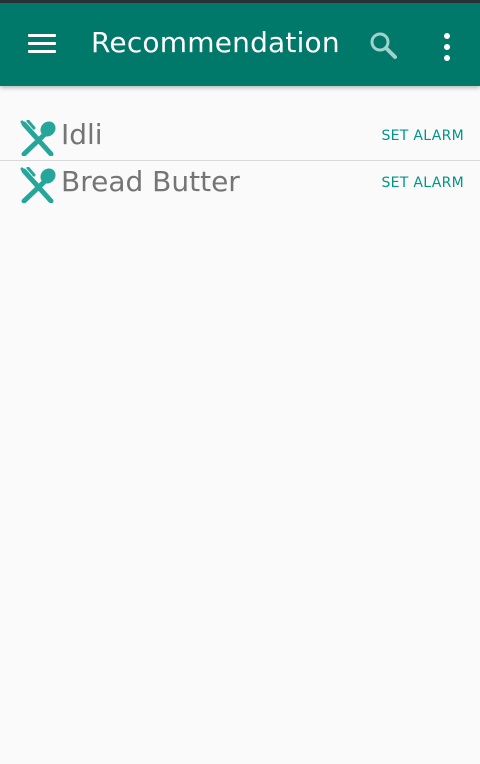 The height and width of the screenshot is (764, 480). What do you see at coordinates (150, 181) in the screenshot?
I see `food-name: Bread Butter` at bounding box center [150, 181].